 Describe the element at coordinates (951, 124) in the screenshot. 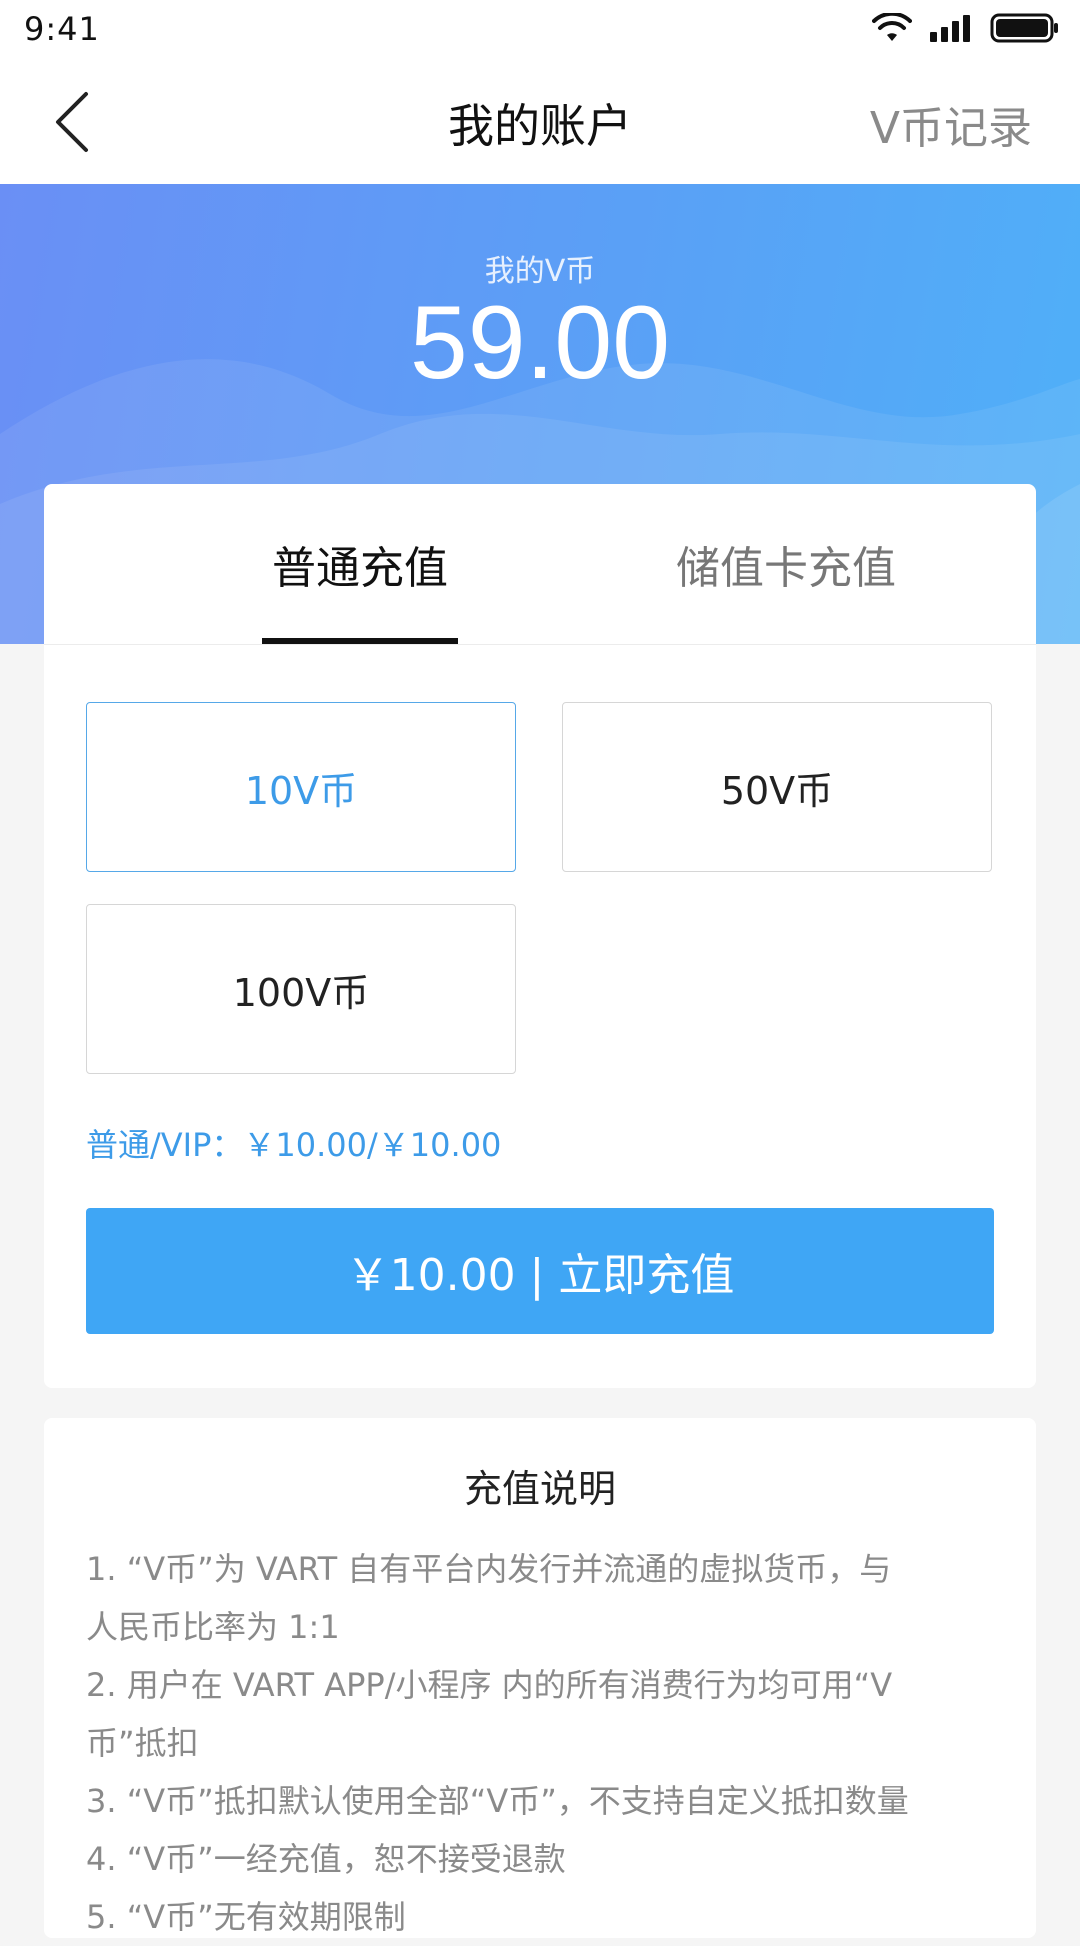

I see `v-coin-records-link: V币记录` at that location.